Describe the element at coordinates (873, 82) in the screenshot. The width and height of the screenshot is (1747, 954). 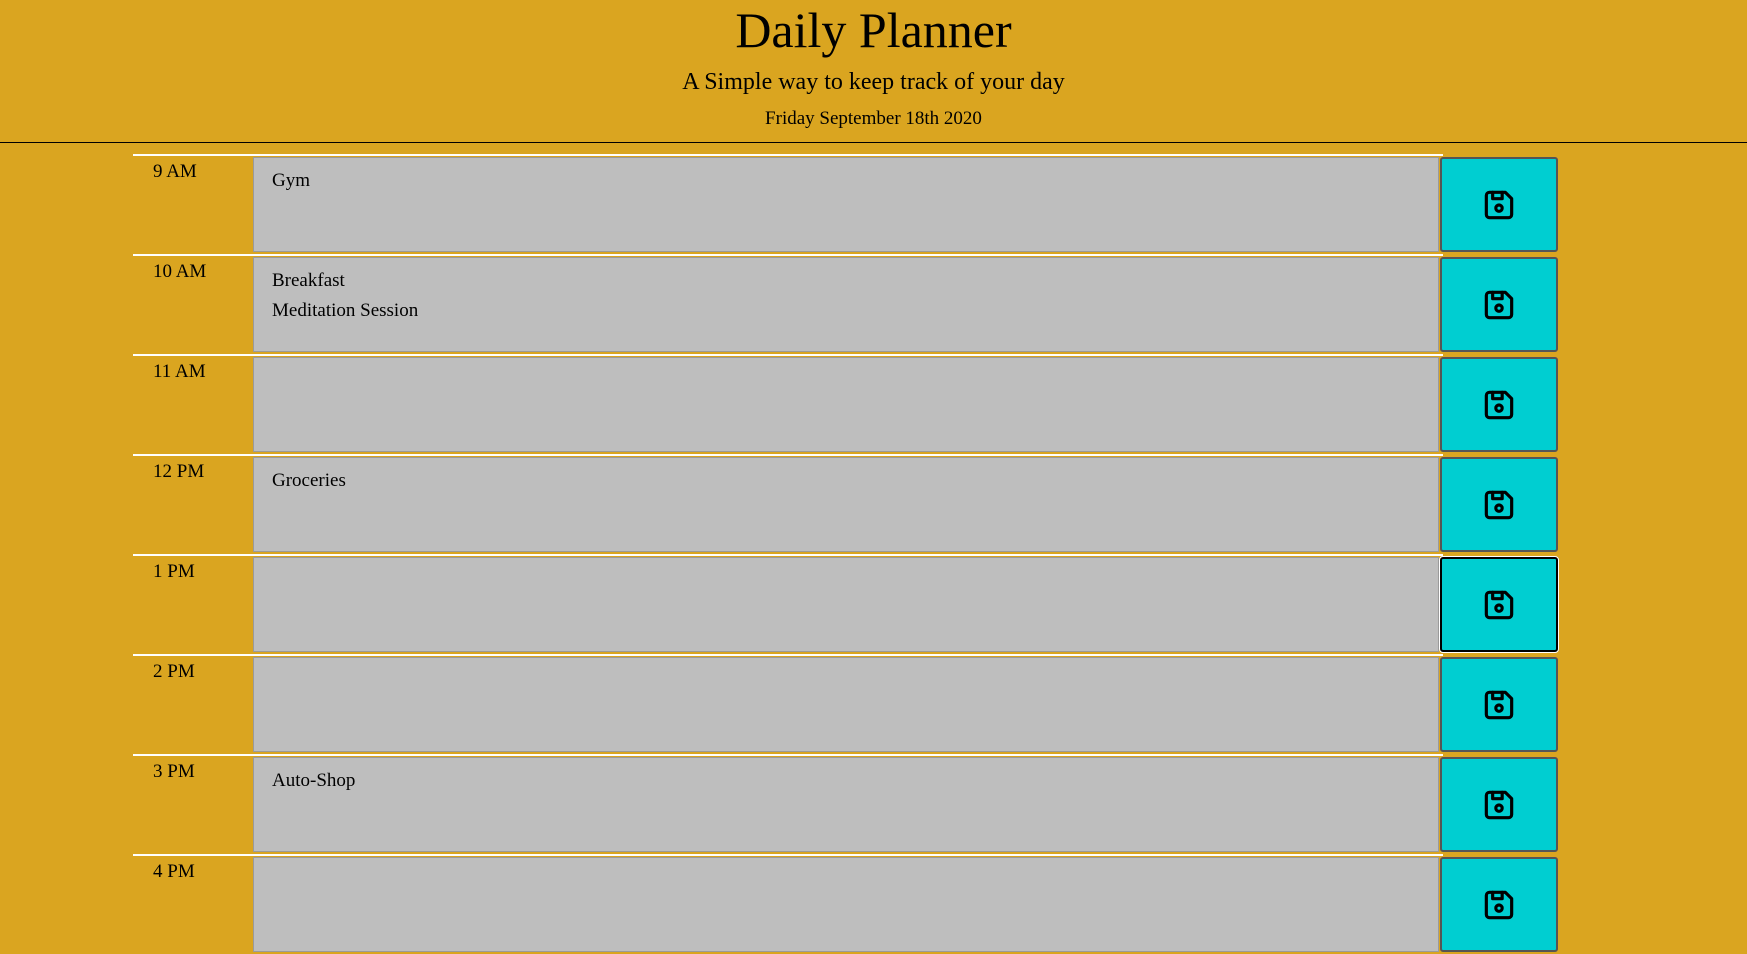
I see `page-subtitle: A Simple way to keep track of your day` at that location.